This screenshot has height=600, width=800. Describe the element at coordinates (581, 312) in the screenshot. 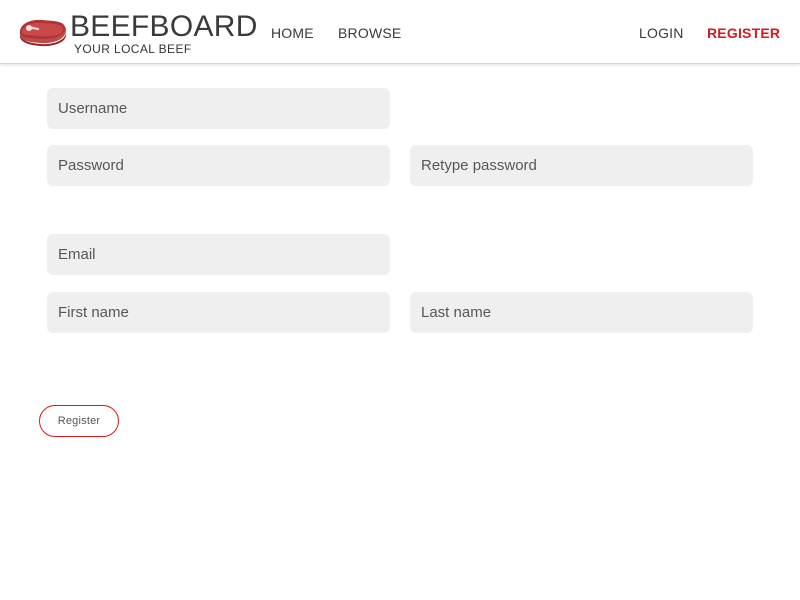

I see `last-name-field` at that location.